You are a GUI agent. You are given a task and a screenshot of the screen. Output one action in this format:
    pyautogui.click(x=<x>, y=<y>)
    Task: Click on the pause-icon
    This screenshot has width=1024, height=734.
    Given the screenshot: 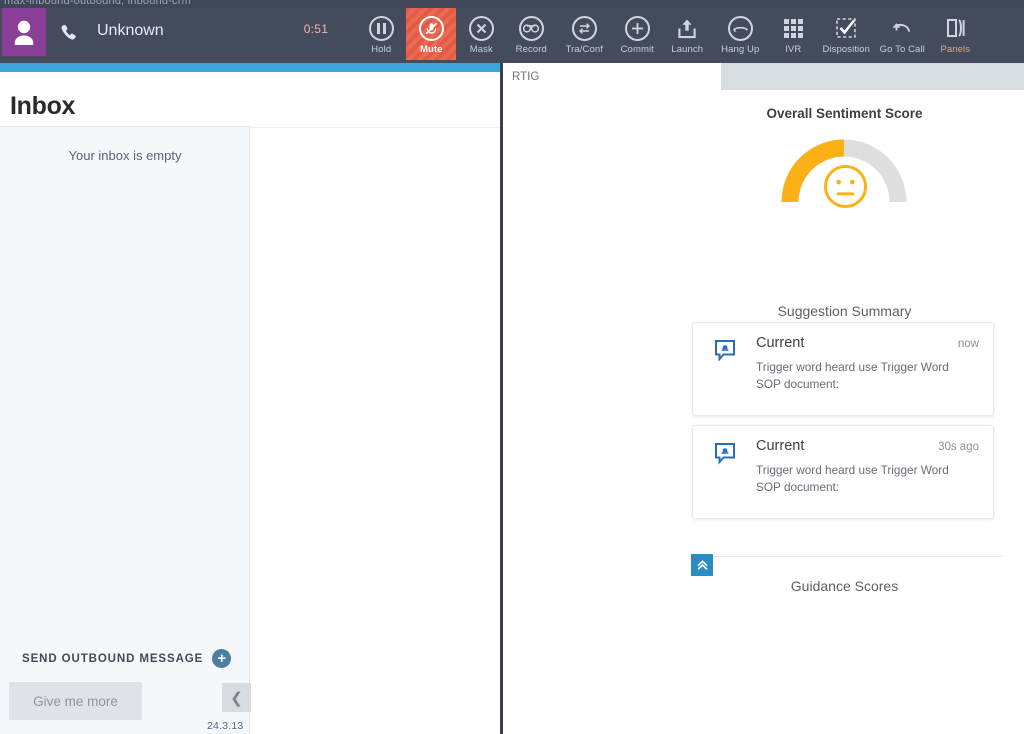 What is the action you would take?
    pyautogui.click(x=381, y=28)
    